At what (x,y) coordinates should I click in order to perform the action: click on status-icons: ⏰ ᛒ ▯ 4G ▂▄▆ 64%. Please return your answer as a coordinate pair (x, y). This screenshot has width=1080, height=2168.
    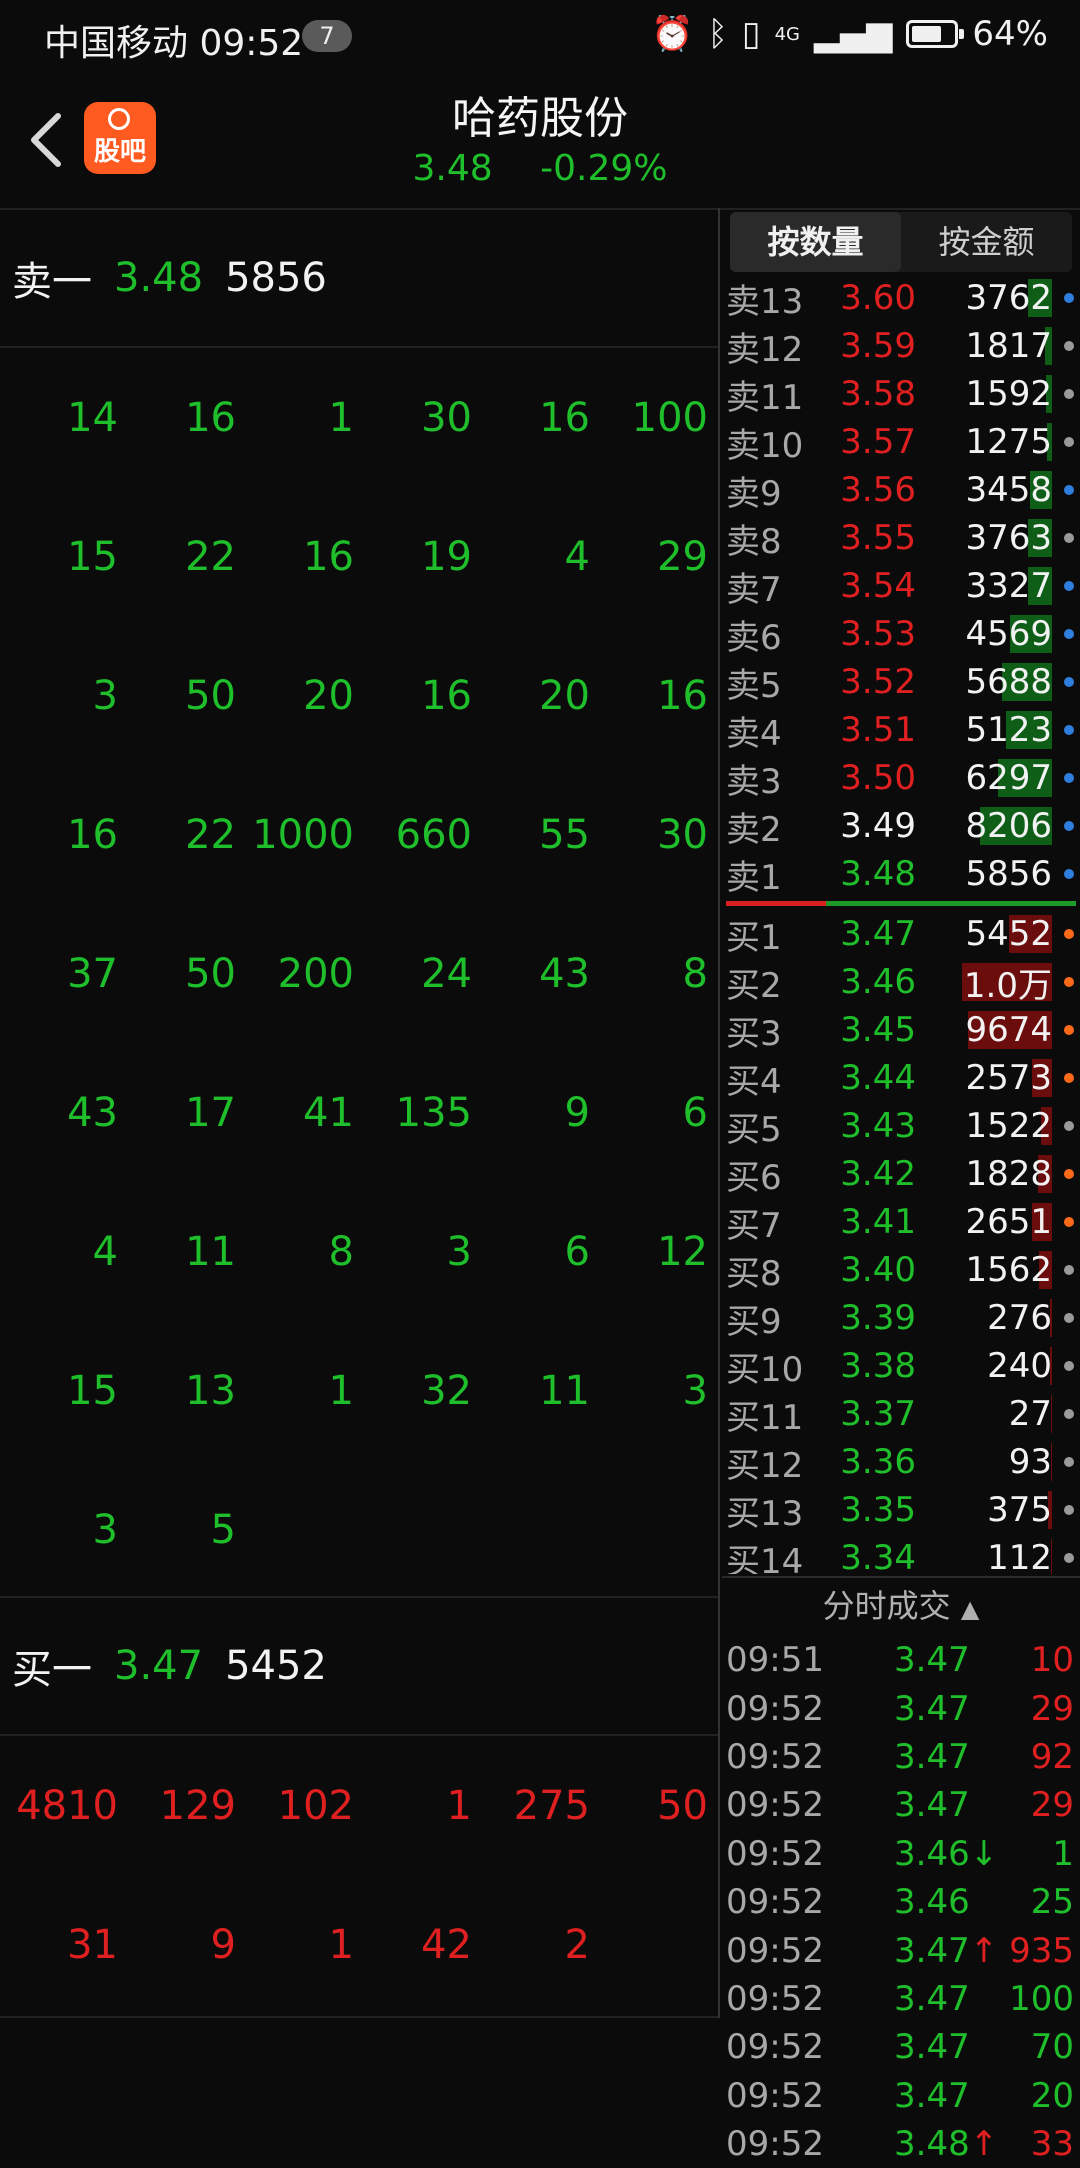
    Looking at the image, I should click on (849, 34).